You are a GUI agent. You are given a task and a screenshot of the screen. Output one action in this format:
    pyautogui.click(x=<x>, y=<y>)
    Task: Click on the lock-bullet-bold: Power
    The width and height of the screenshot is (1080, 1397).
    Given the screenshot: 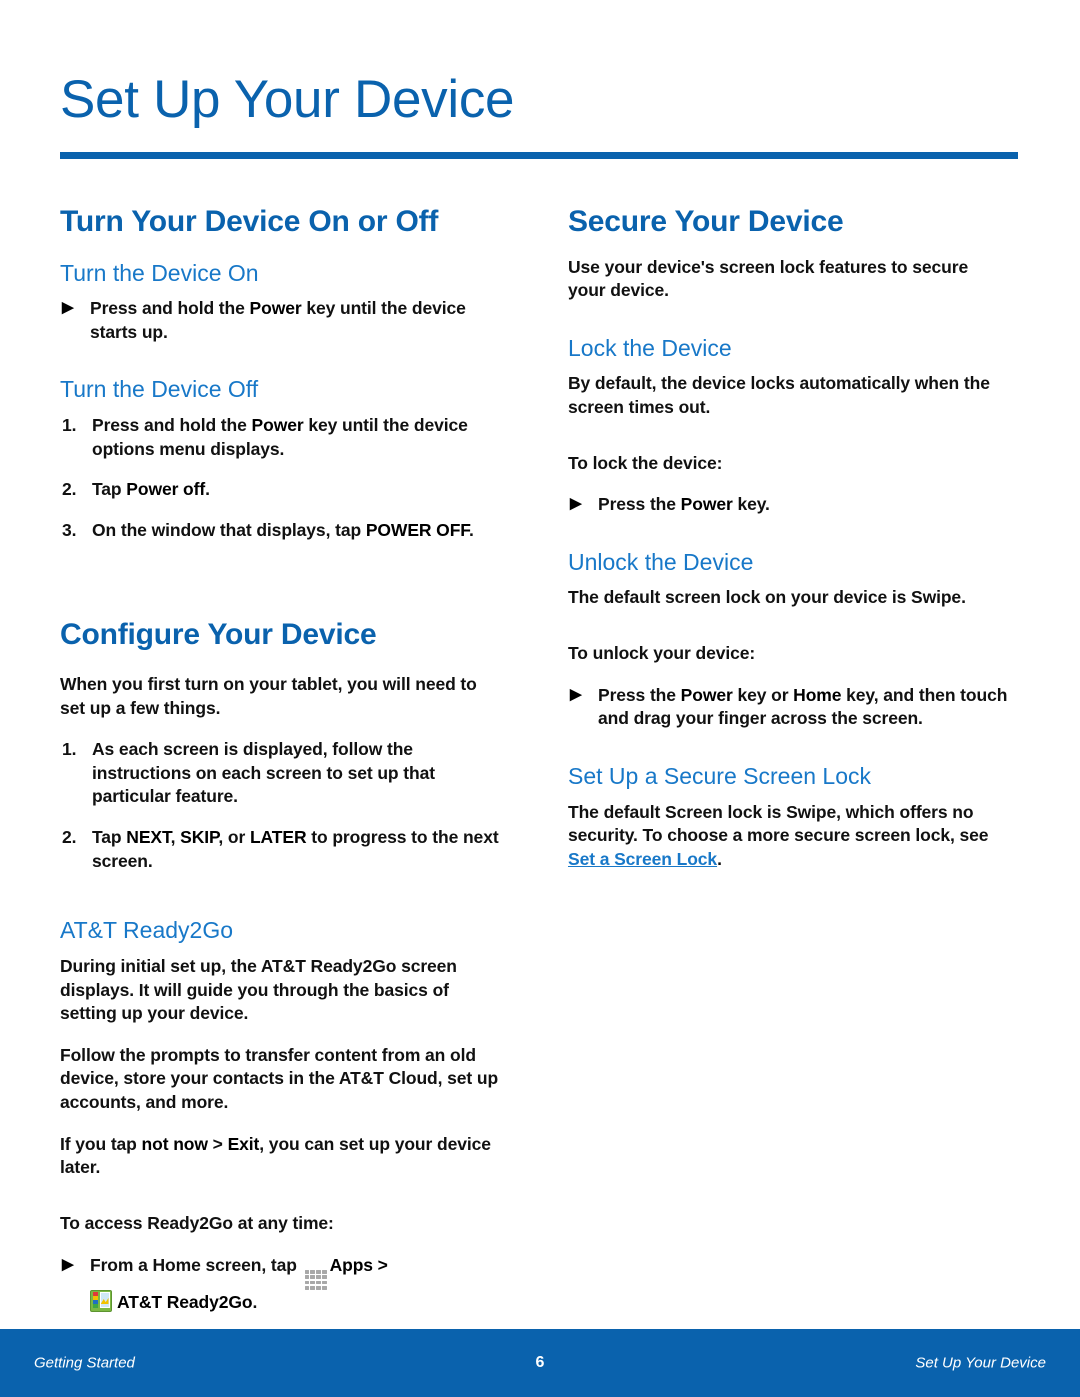 What is the action you would take?
    pyautogui.click(x=706, y=504)
    